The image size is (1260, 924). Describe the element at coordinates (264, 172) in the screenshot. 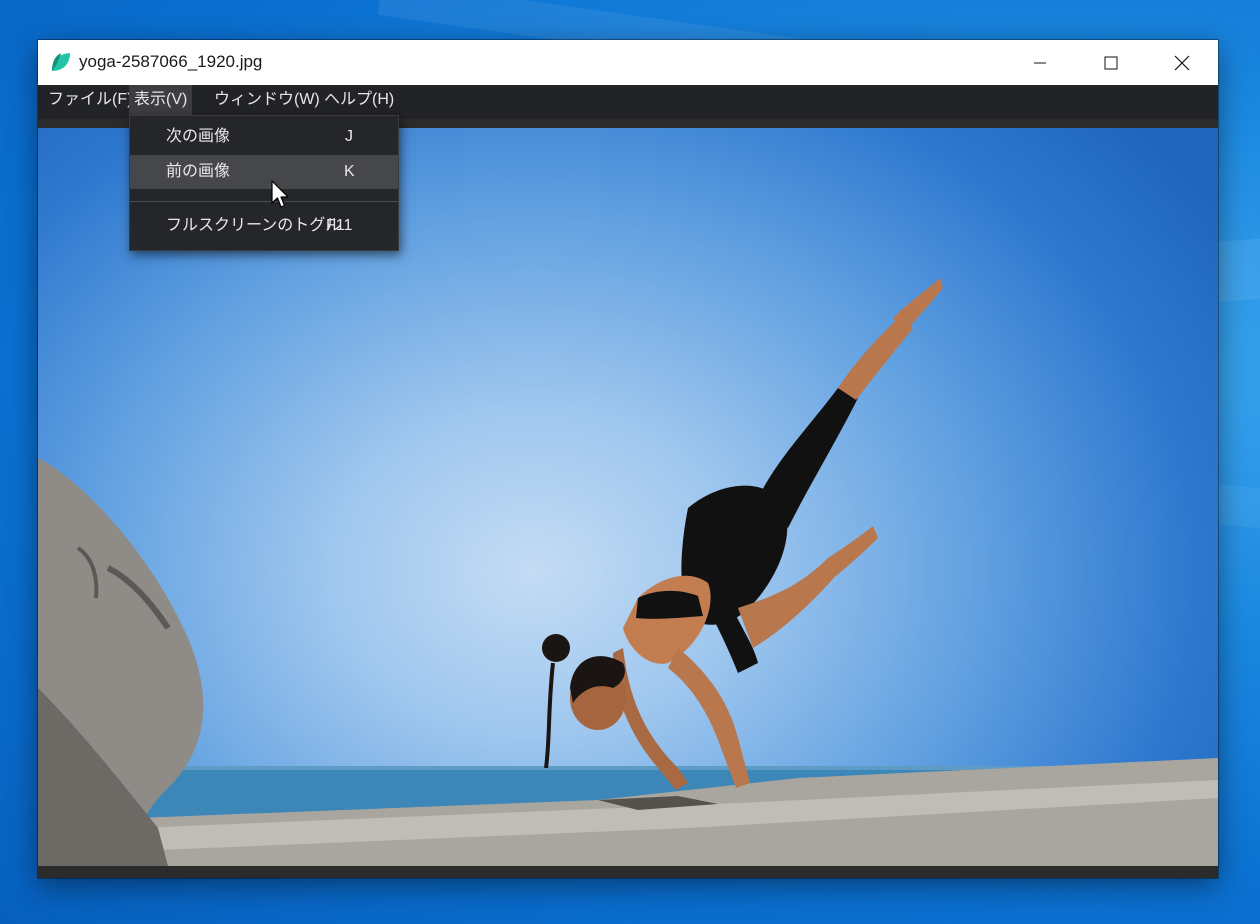

I see `menu-item-previous-image: 前の画像 K` at that location.